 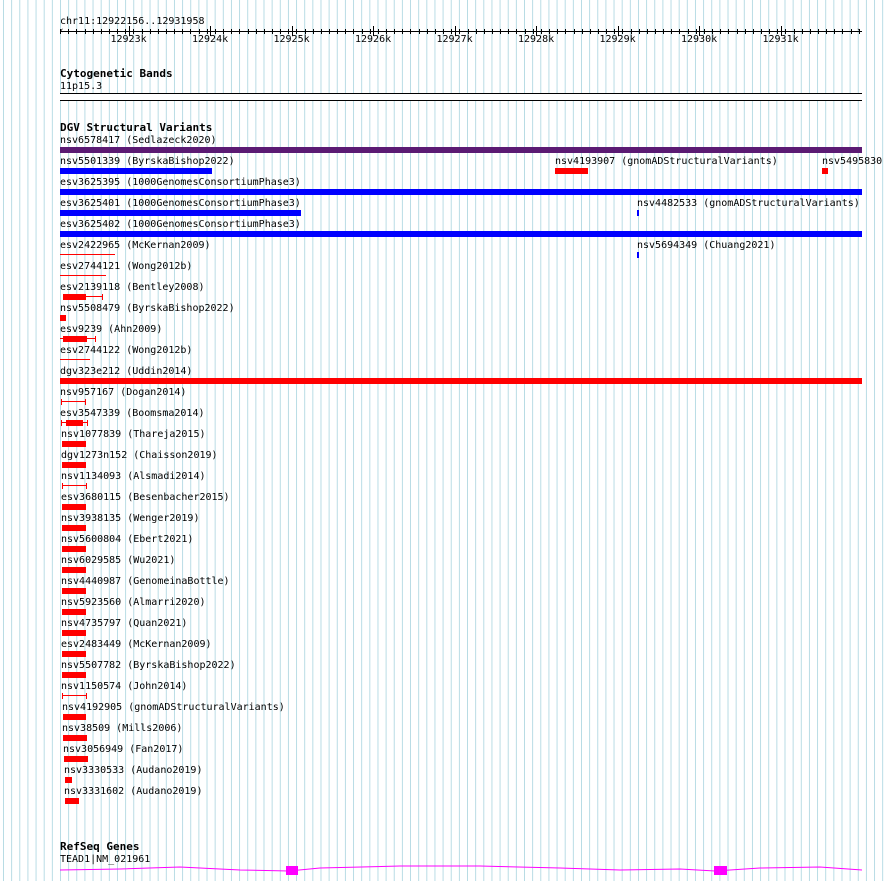 What do you see at coordinates (135, 245) in the screenshot?
I see `sv-label: esv2422965 (McKernan2009)` at bounding box center [135, 245].